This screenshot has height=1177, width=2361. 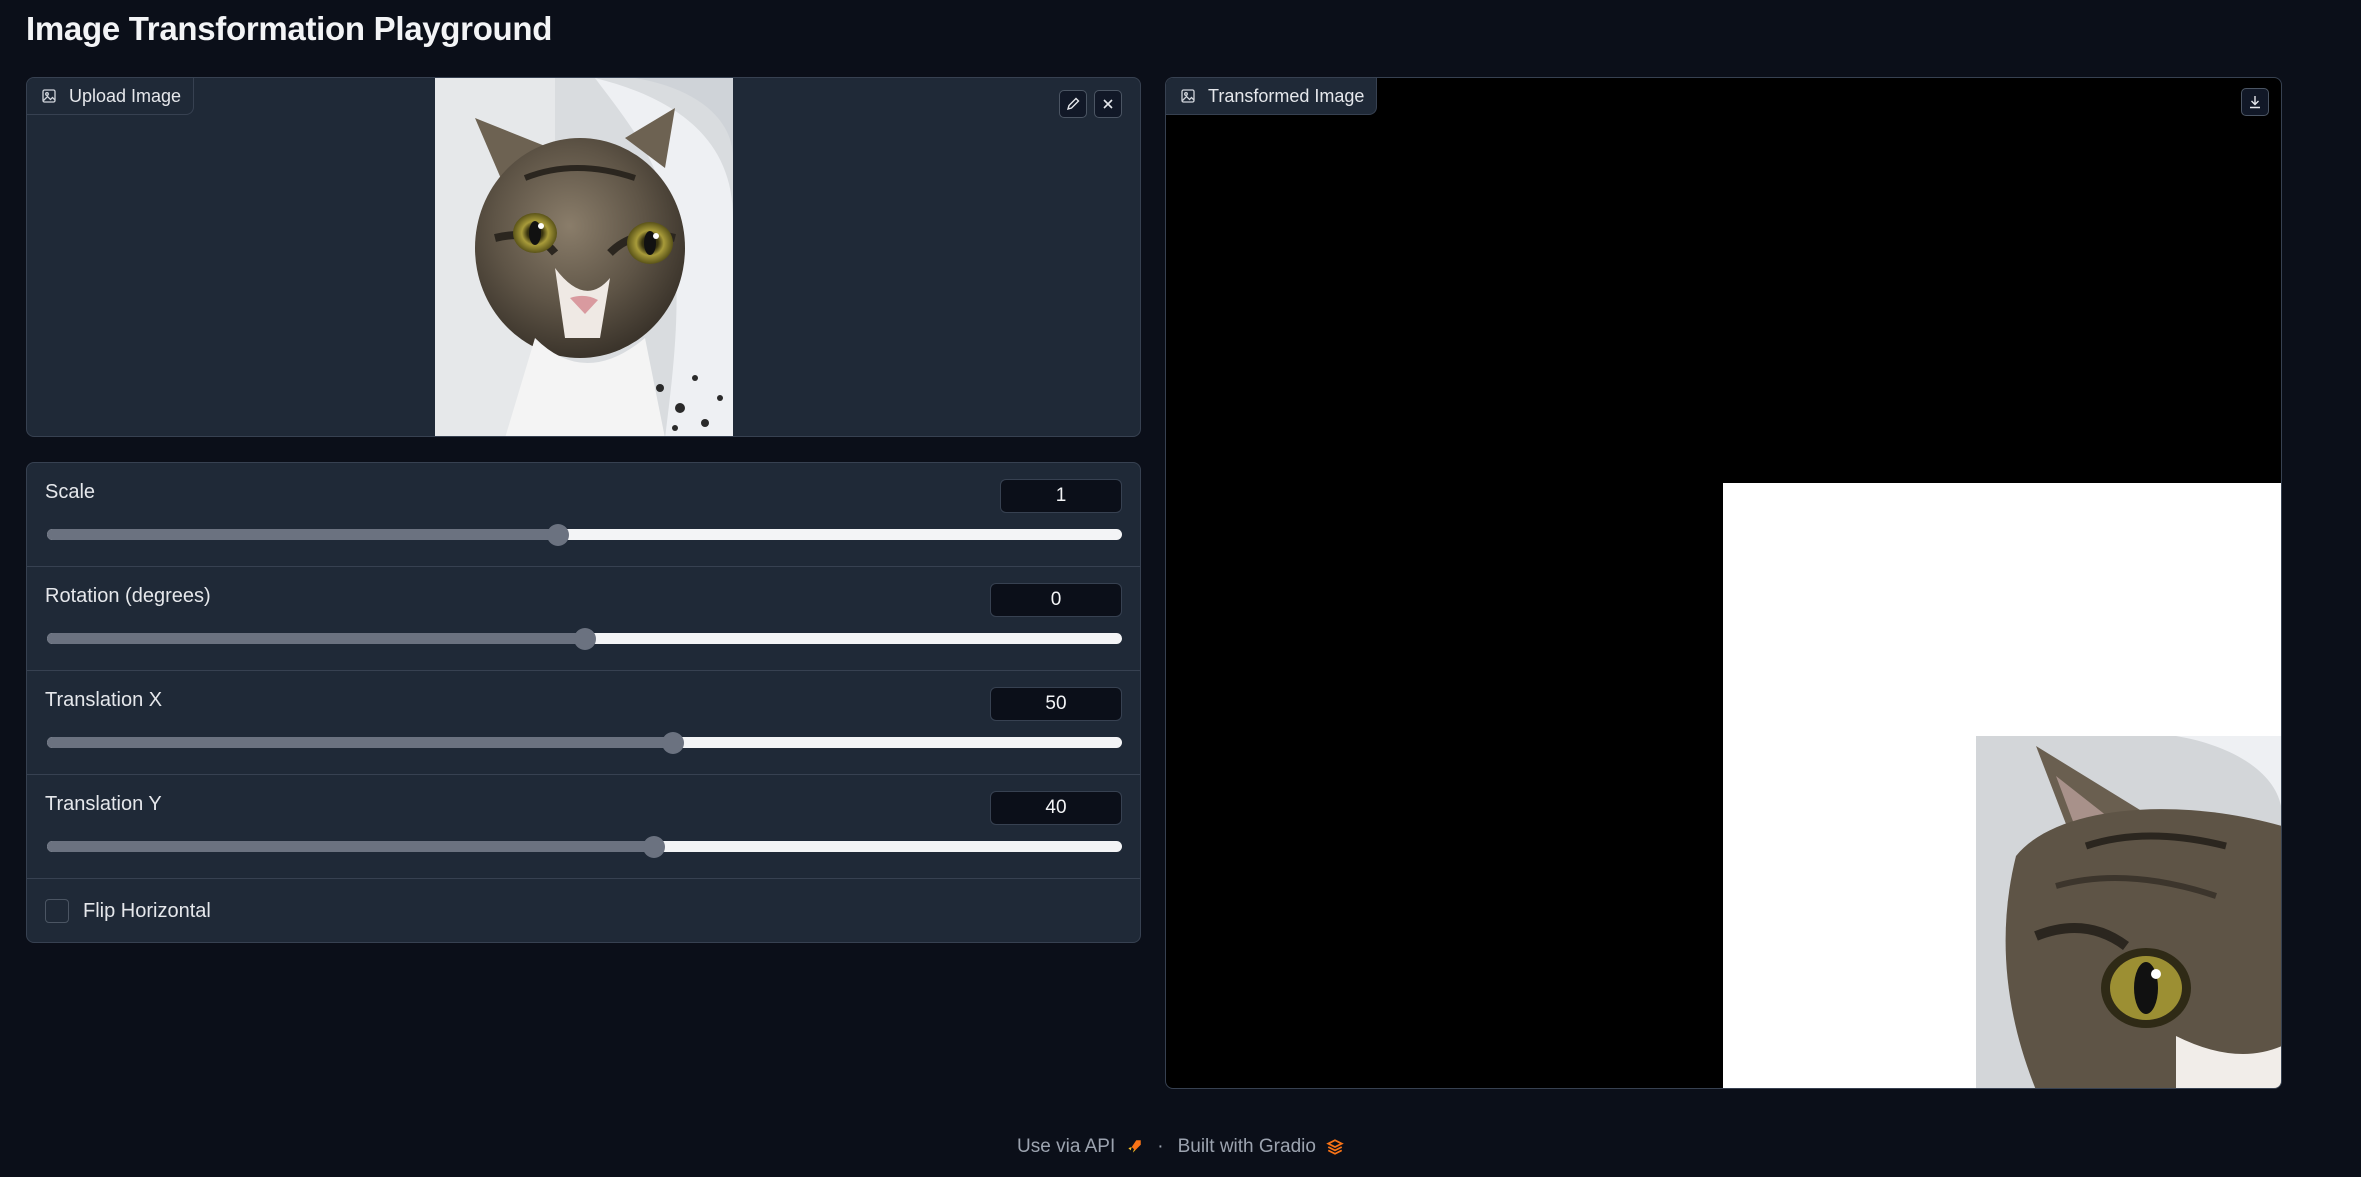 I want to click on translation-y-slider-fill, so click(x=351, y=846).